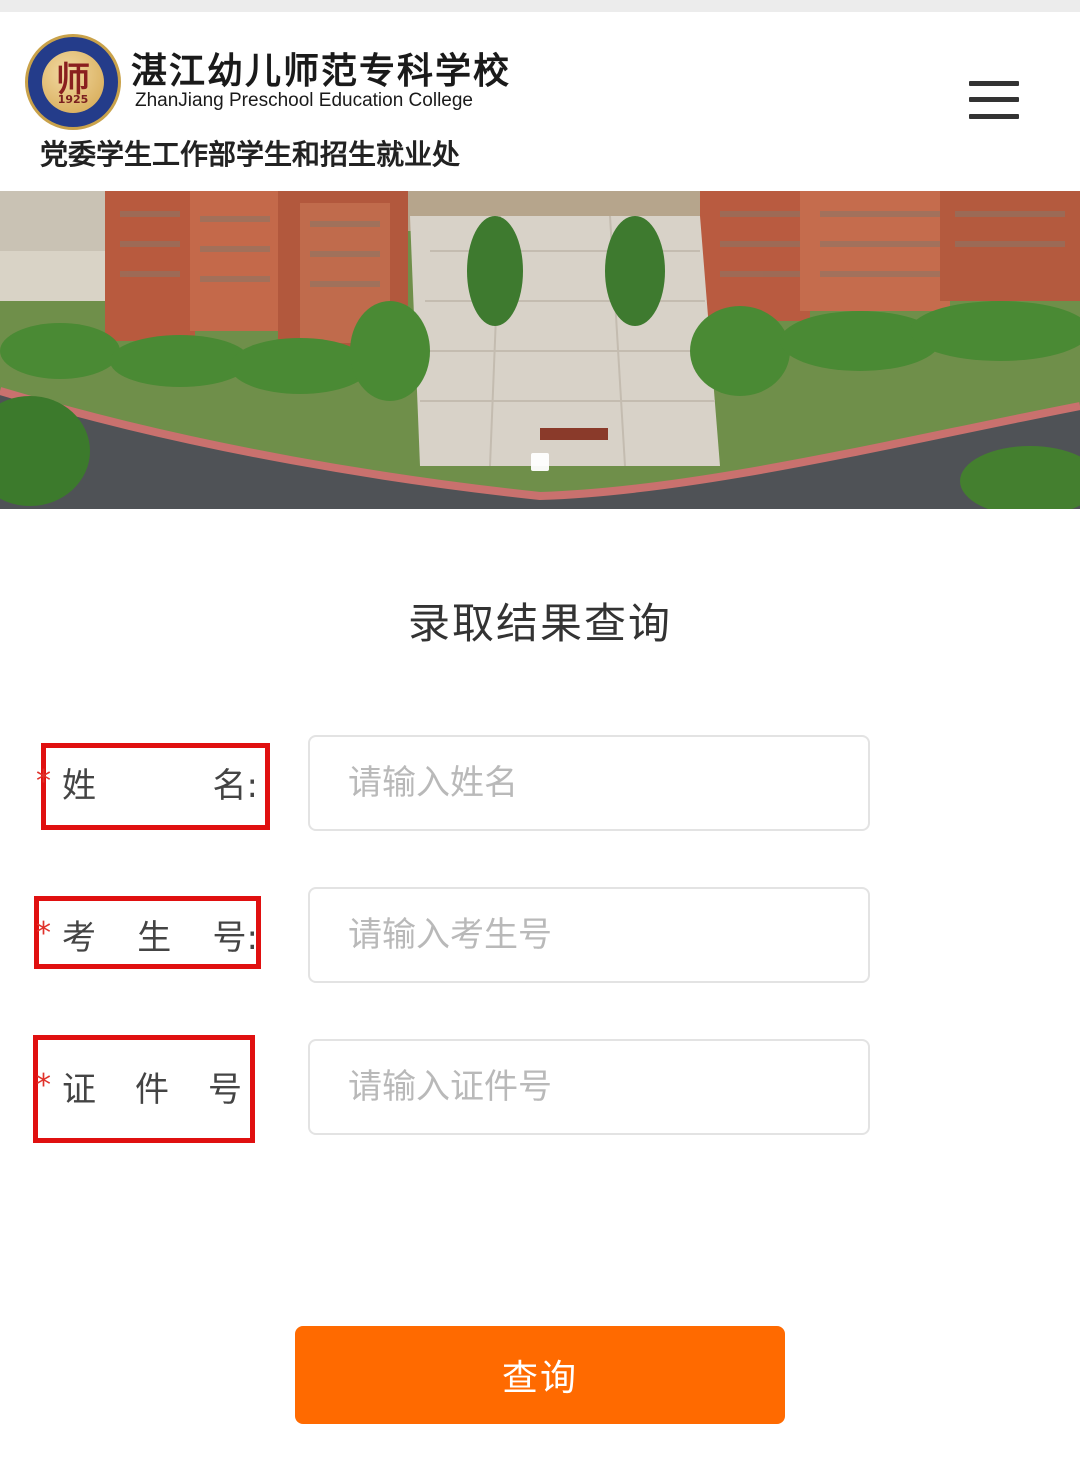  I want to click on label-char: 生, so click(154, 937).